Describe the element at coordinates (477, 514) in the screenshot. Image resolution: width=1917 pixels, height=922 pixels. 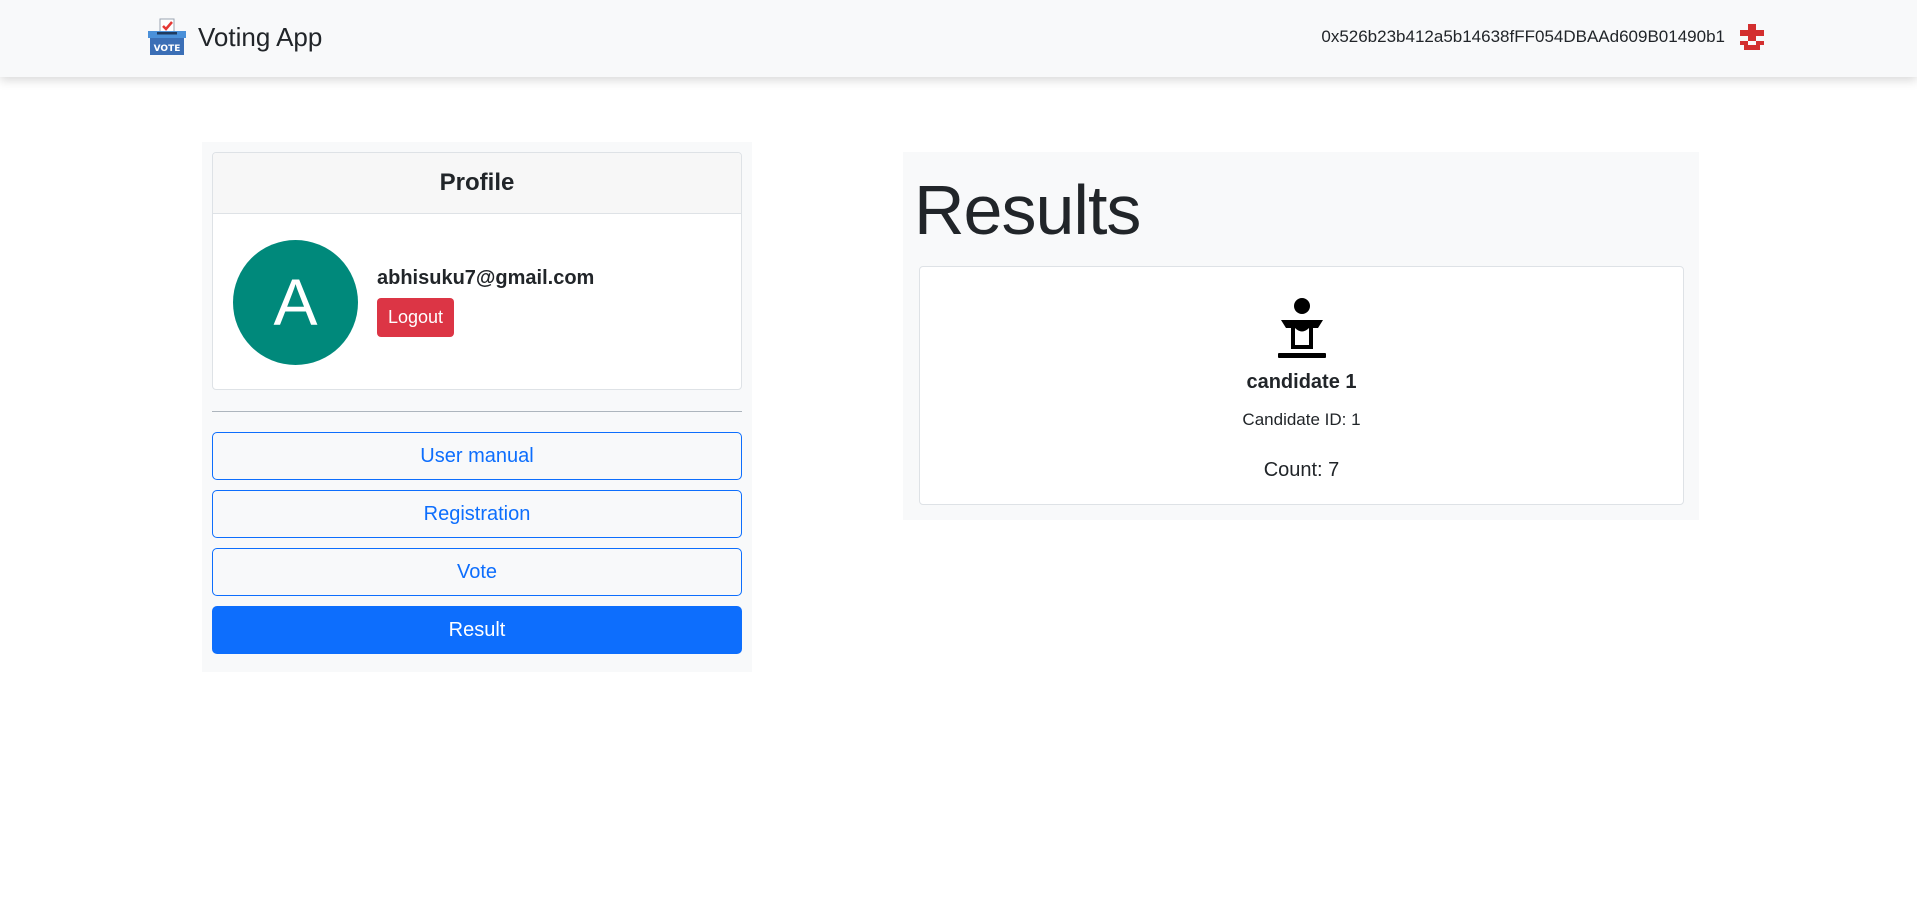
I see `nav-registration-button: Registration` at that location.